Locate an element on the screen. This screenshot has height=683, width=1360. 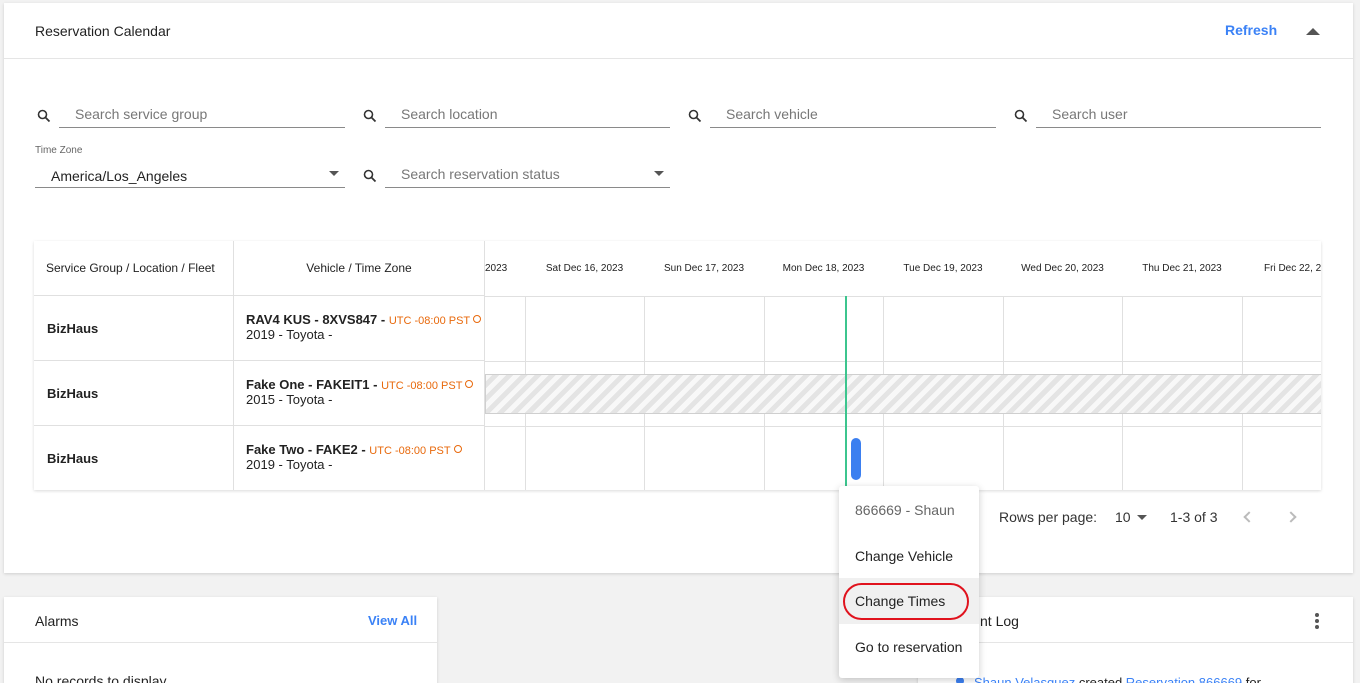
vehicle-name: Fake One - FAKEIT1 is located at coordinates (308, 384).